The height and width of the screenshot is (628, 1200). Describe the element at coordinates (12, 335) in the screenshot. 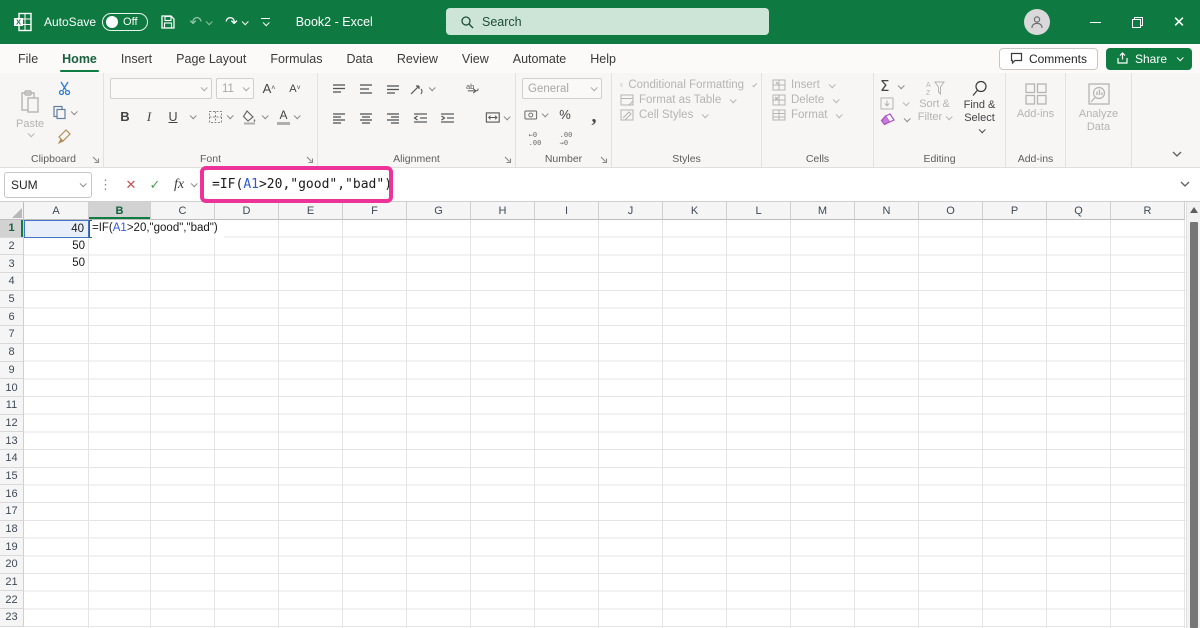

I see `row-header-7: 7` at that location.